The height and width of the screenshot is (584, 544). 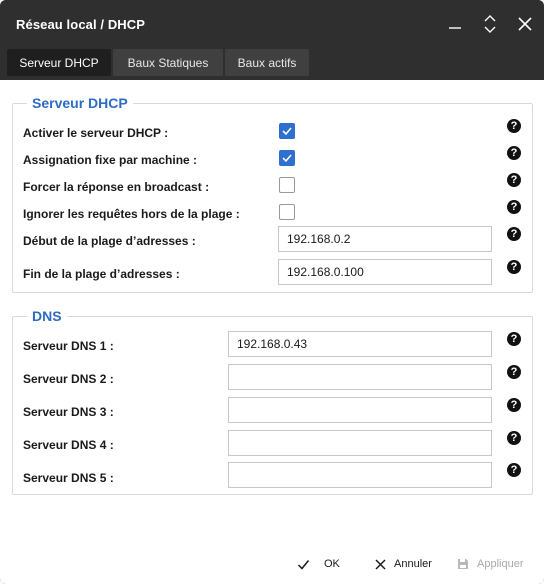 I want to click on dns1-input, so click(x=360, y=344).